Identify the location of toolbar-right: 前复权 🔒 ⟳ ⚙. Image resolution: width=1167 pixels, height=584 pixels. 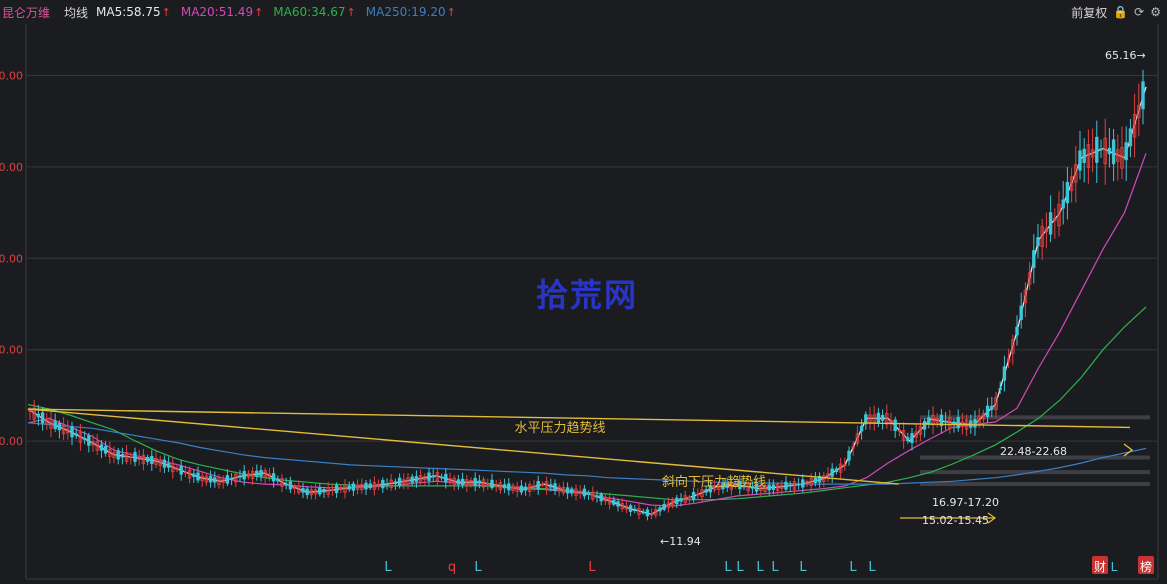
(1116, 12).